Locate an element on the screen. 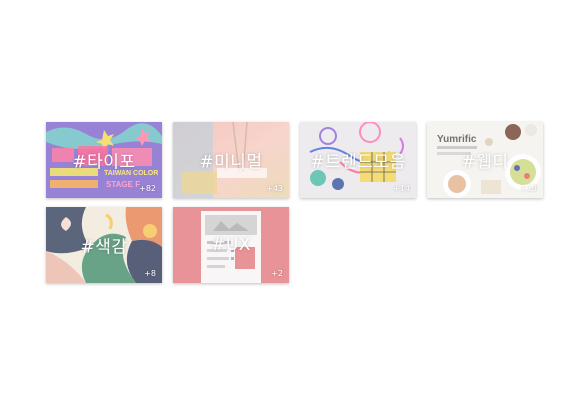 This screenshot has width=588, height=410. category-card-ux: #UX +2 is located at coordinates (231, 245).